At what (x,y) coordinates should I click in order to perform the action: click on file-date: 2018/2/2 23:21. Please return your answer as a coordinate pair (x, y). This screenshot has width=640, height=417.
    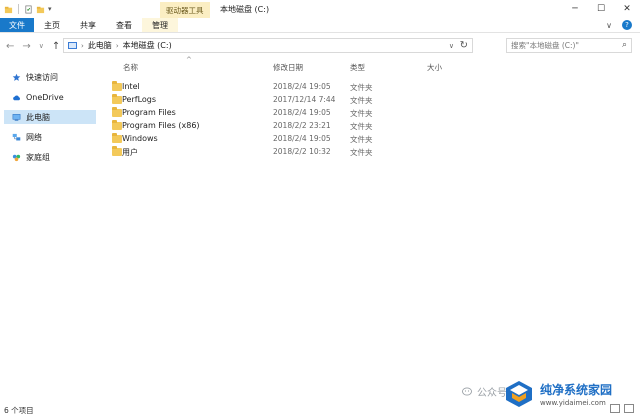
    Looking at the image, I should click on (302, 125).